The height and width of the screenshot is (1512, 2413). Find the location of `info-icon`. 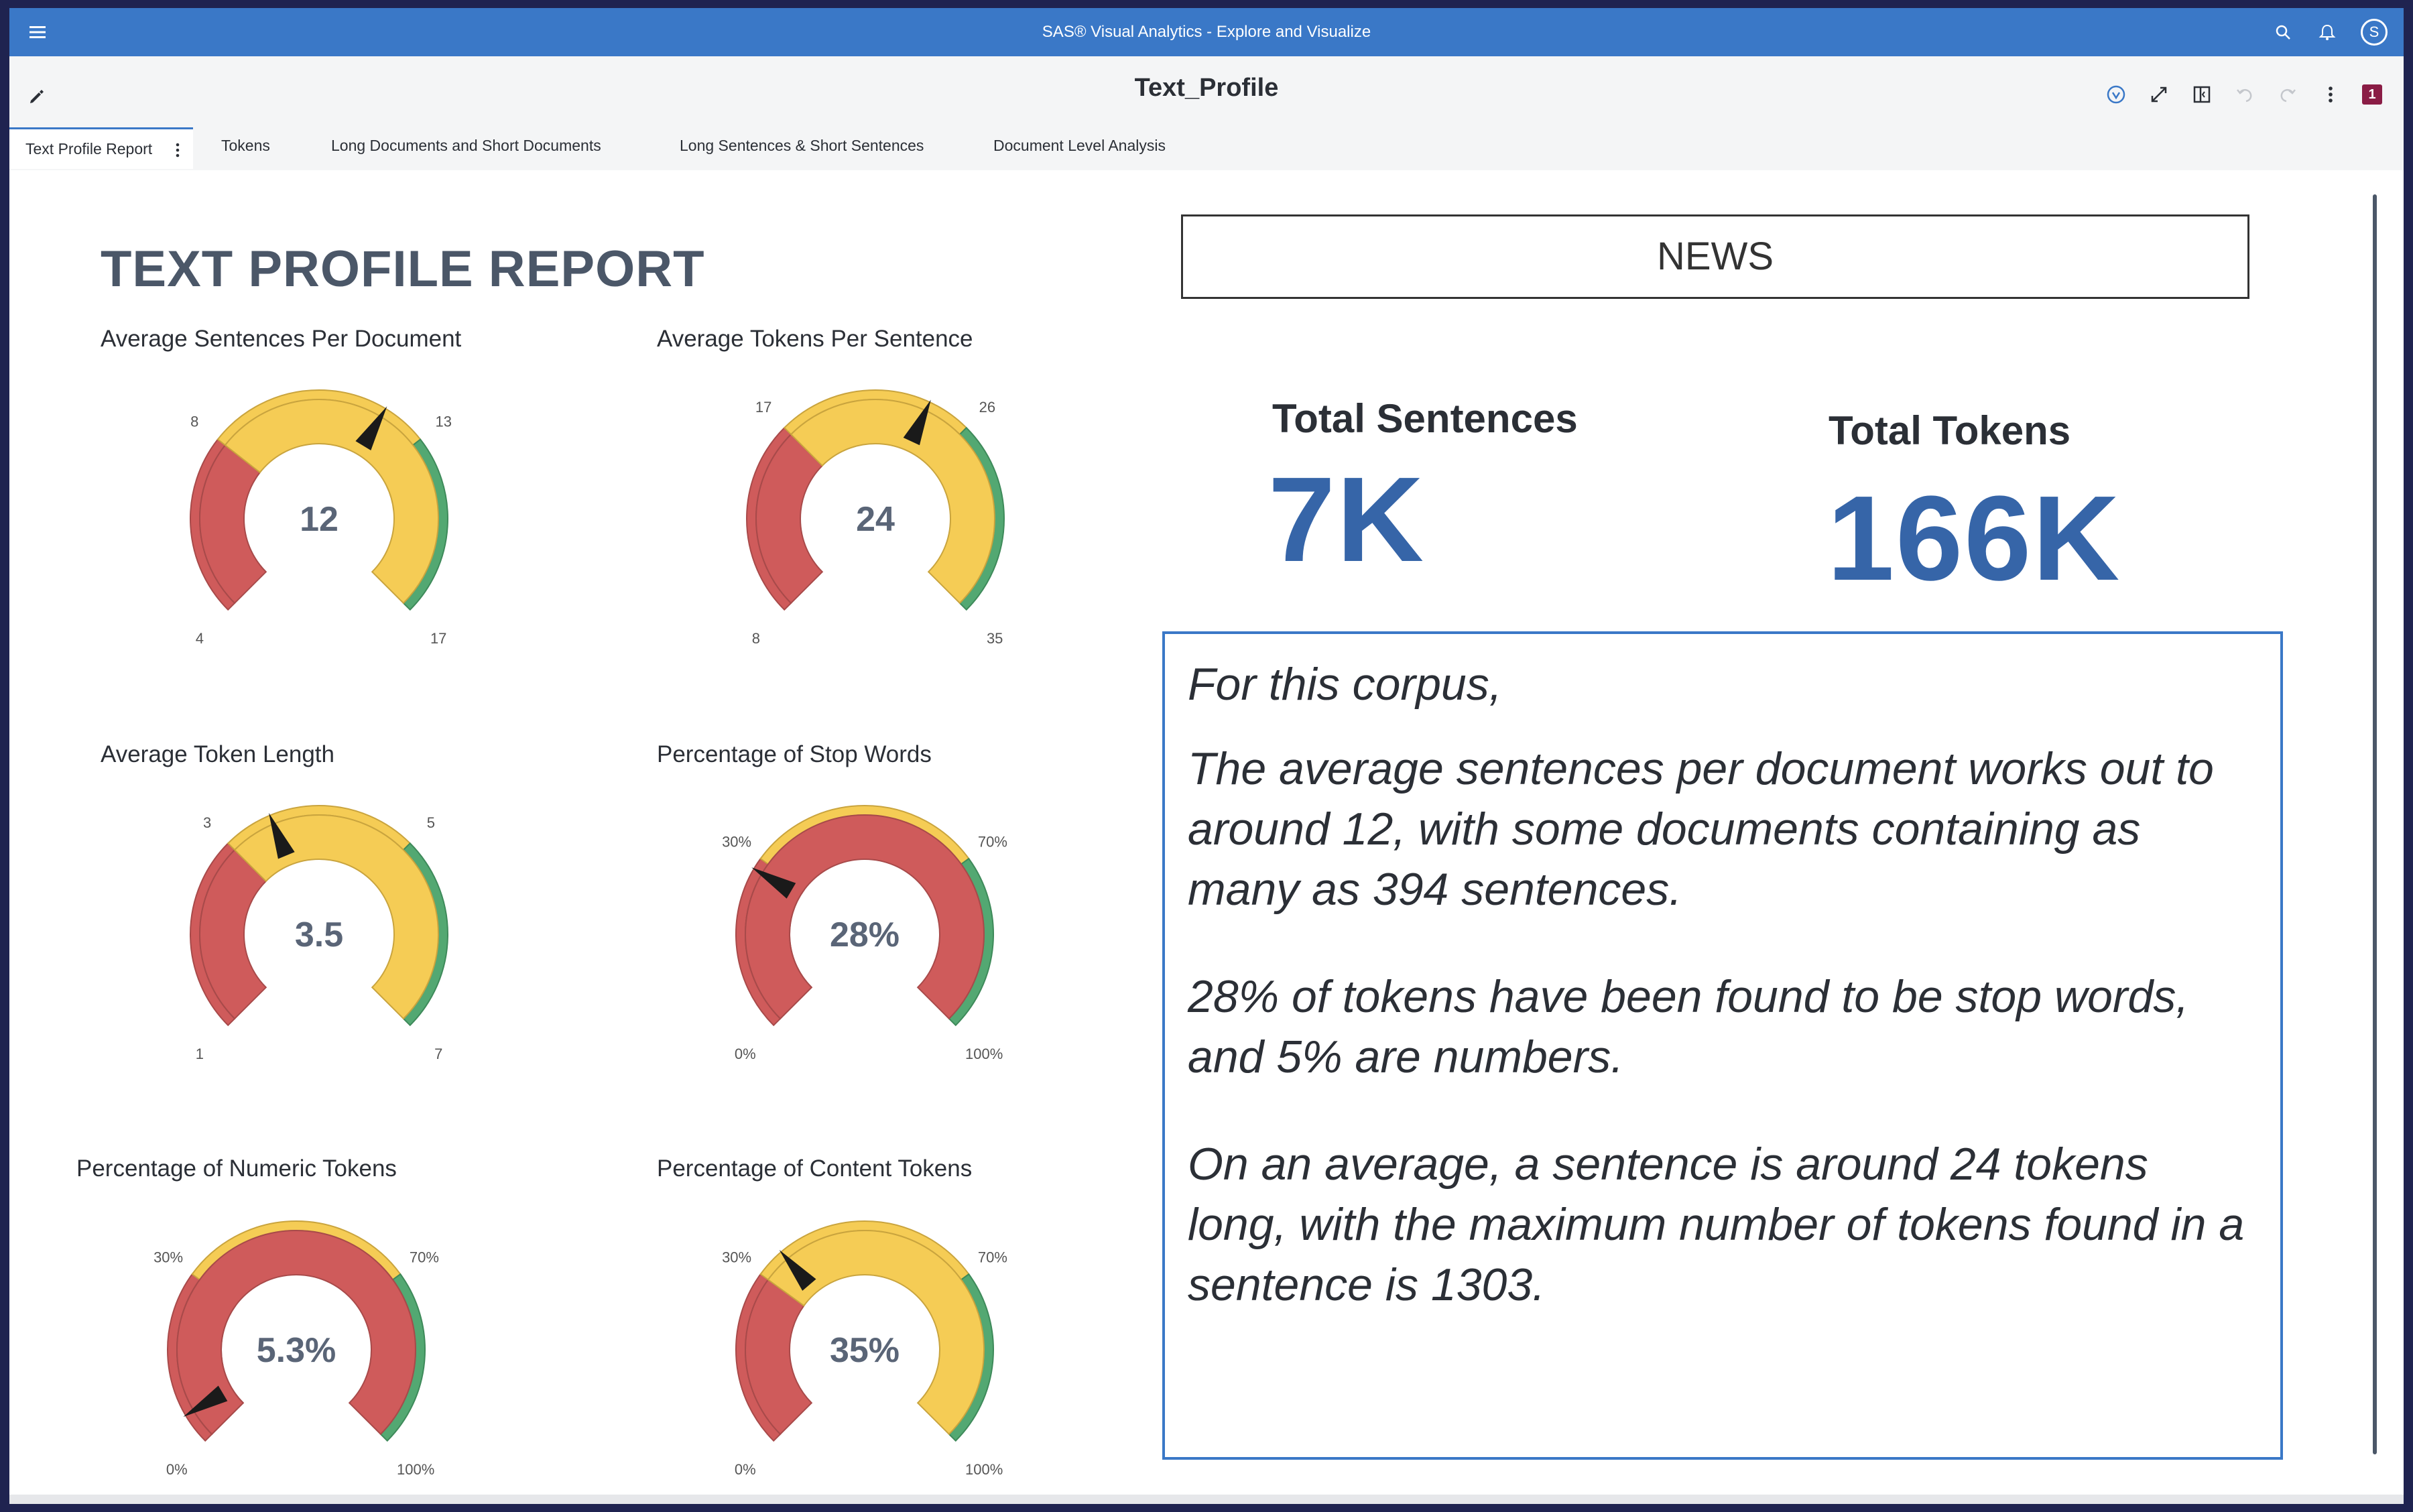

info-icon is located at coordinates (2116, 94).